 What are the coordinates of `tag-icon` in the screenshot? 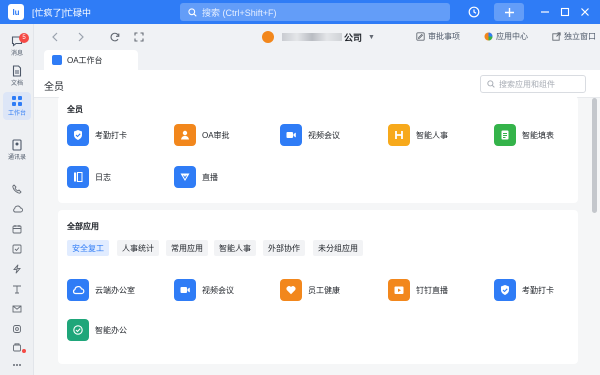 It's located at (17, 289).